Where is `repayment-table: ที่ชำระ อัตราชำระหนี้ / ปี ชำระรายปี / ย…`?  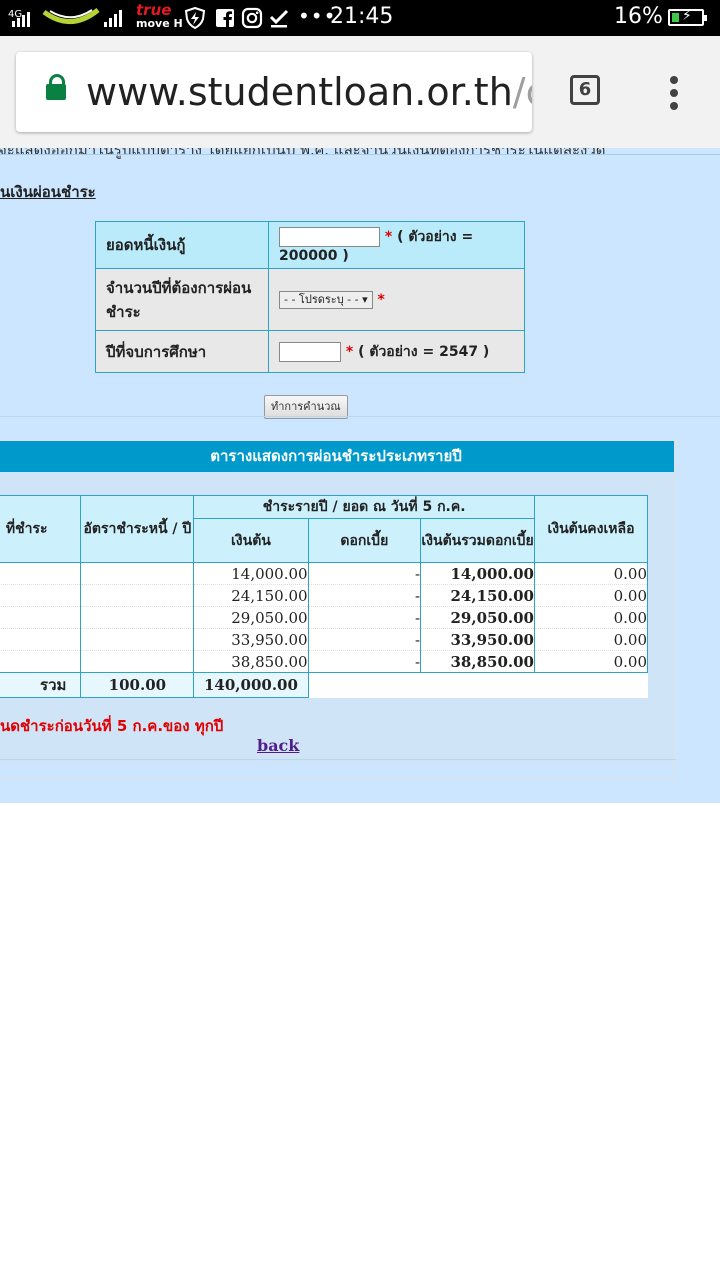 repayment-table: ที่ชำระ อัตราชำระหนี้ / ปี ชำระรายปี / ย… is located at coordinates (324, 596).